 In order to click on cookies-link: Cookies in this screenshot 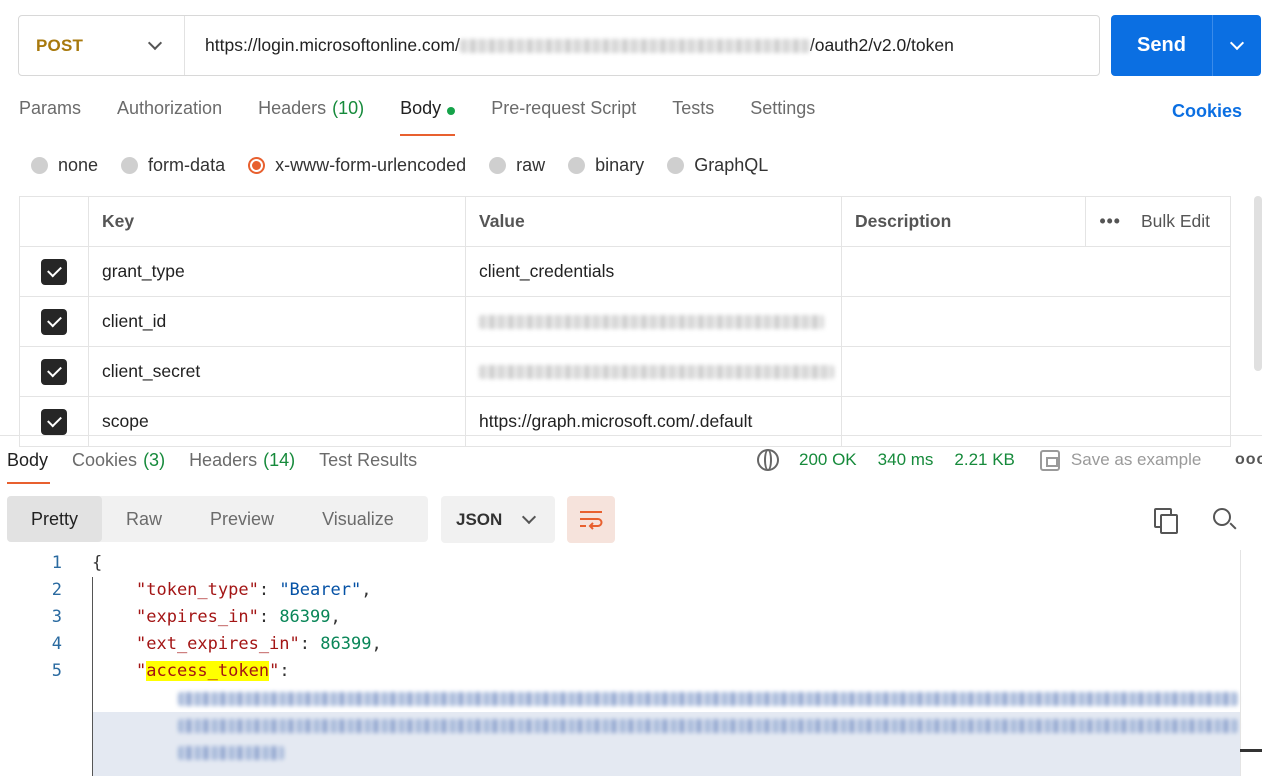, I will do `click(1207, 111)`.